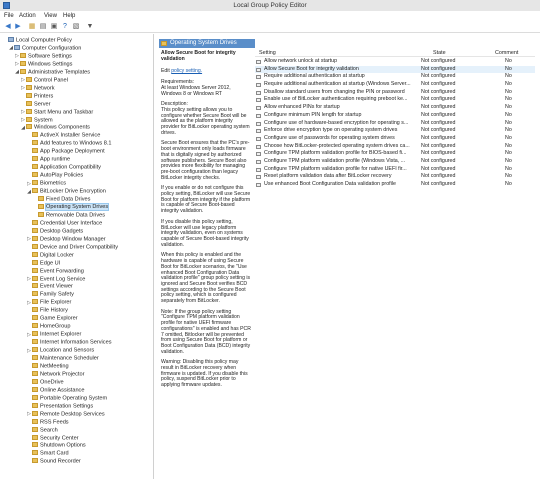 Image resolution: width=540 pixels, height=479 pixels. I want to click on tree-item: Maintenance Scheduler, so click(49, 359).